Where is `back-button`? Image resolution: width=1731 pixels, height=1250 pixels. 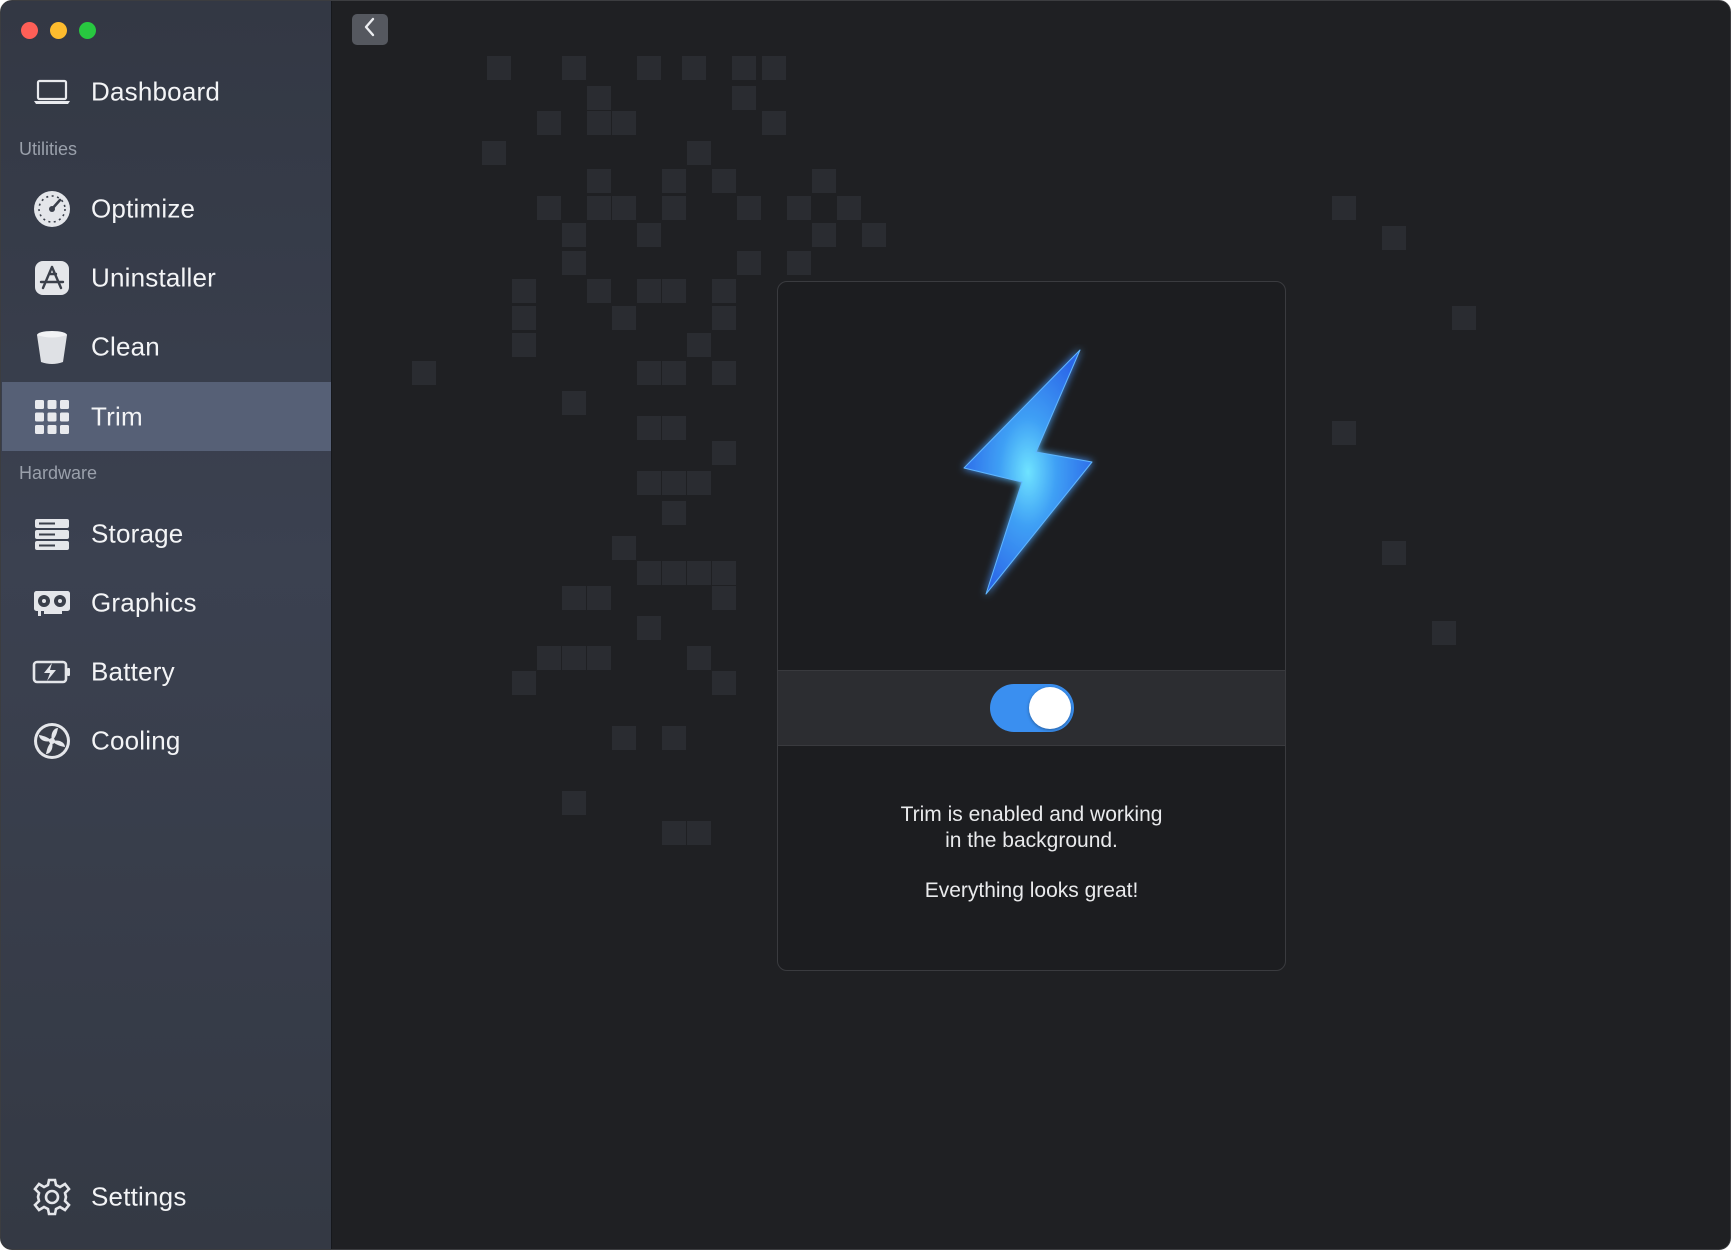 back-button is located at coordinates (370, 29).